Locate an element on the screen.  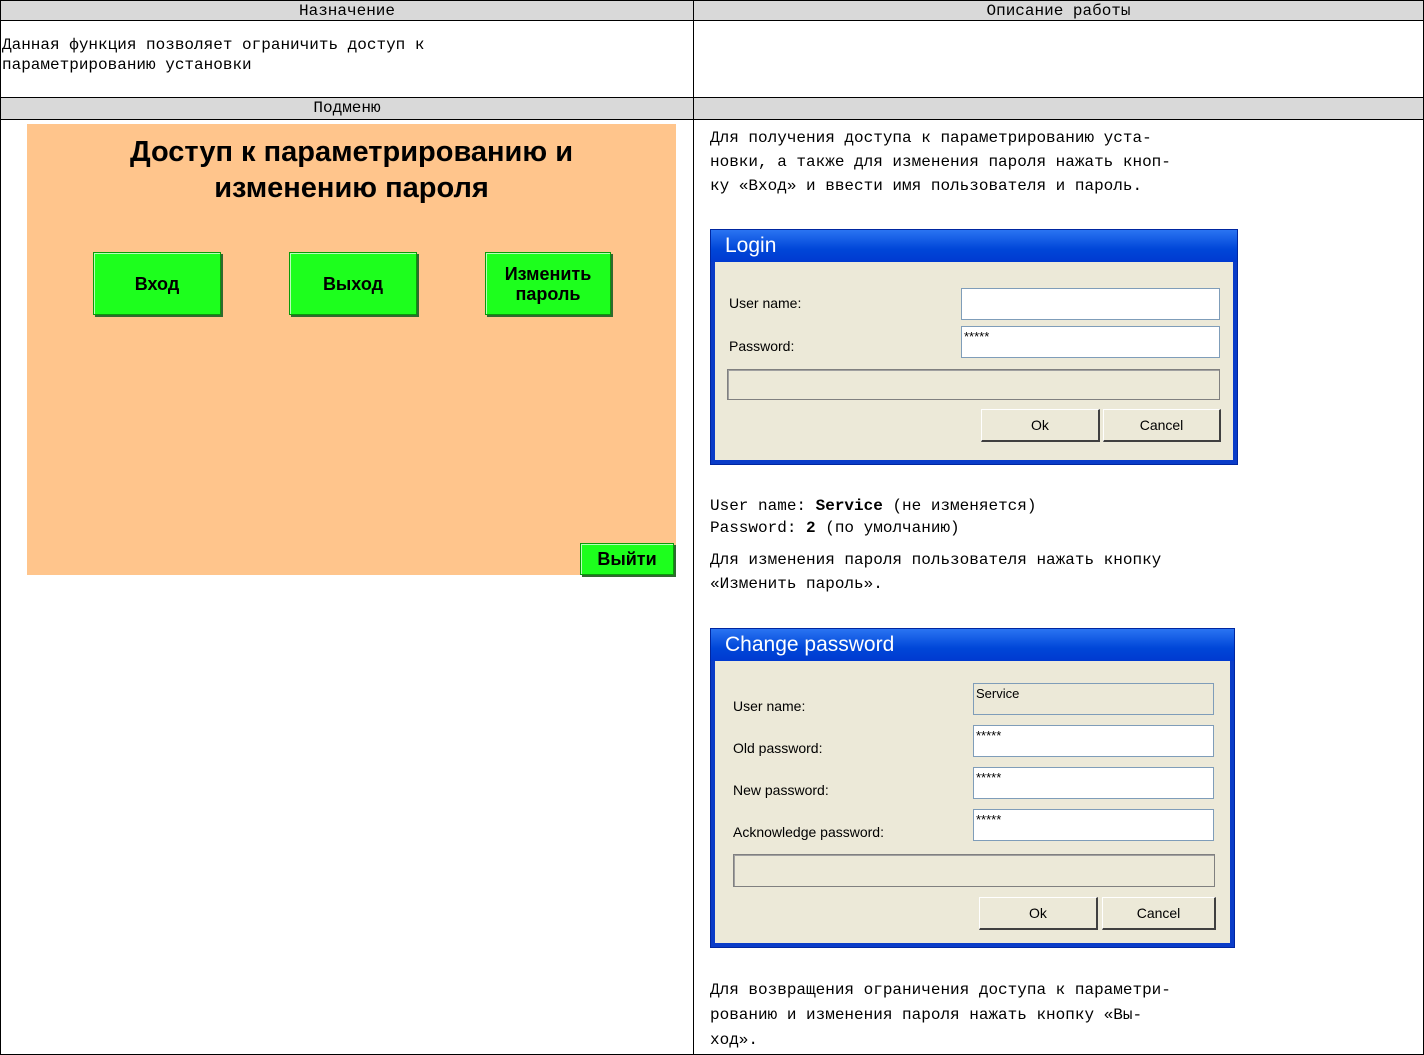
logout-button: Выход is located at coordinates (353, 283).